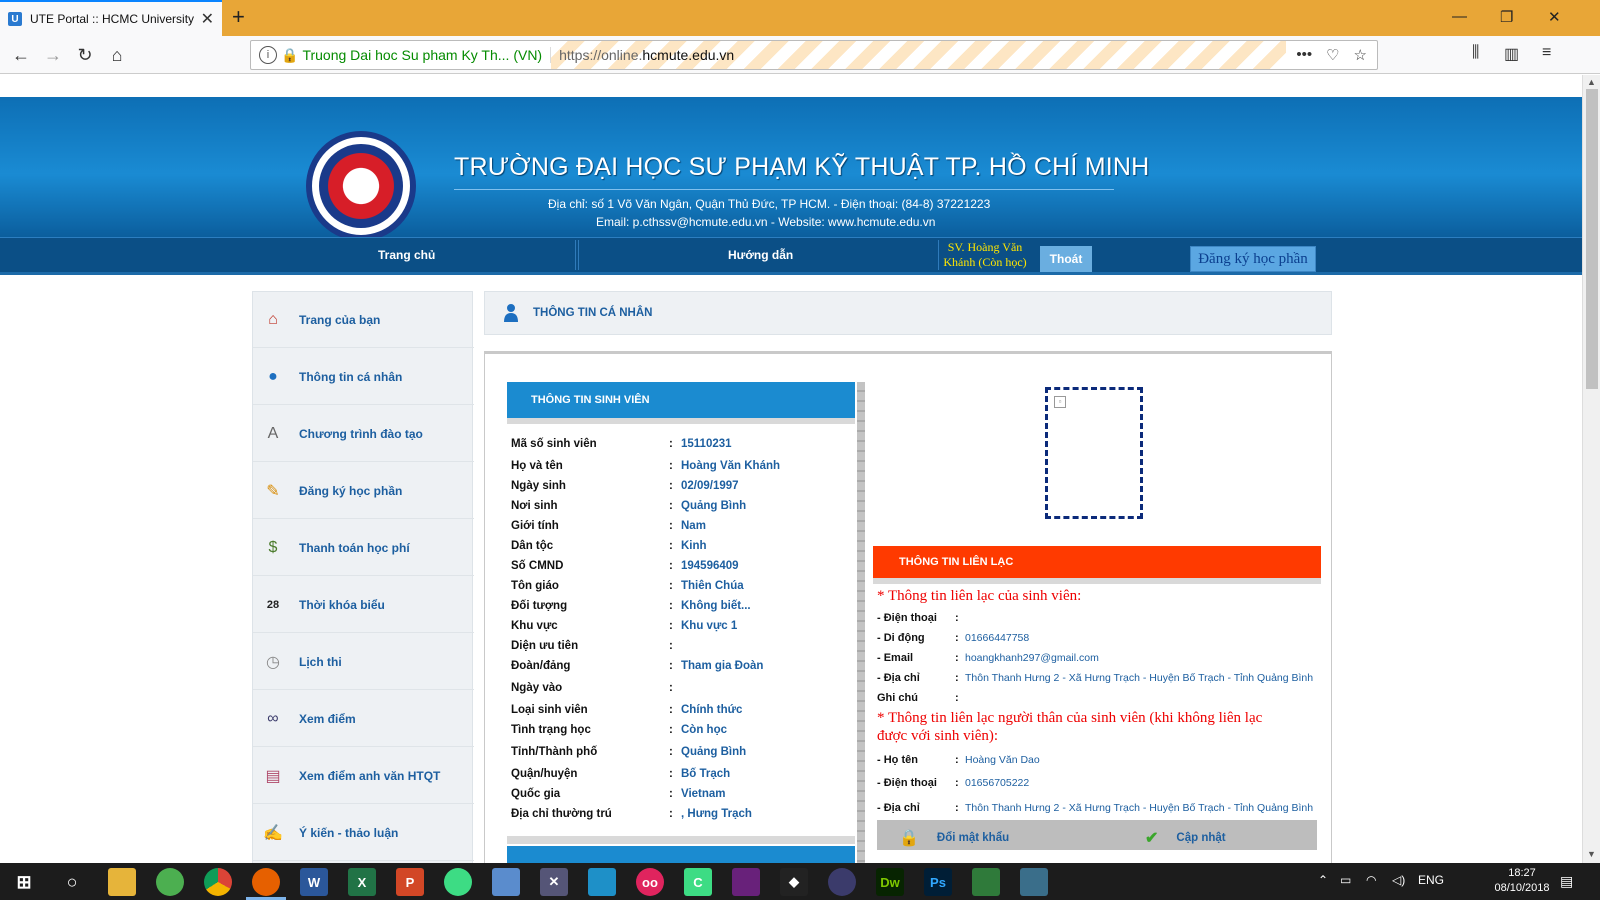 Image resolution: width=1600 pixels, height=900 pixels. Describe the element at coordinates (919, 55) in the screenshot. I see `address-text: https://online. hcmute.edu.vn` at that location.